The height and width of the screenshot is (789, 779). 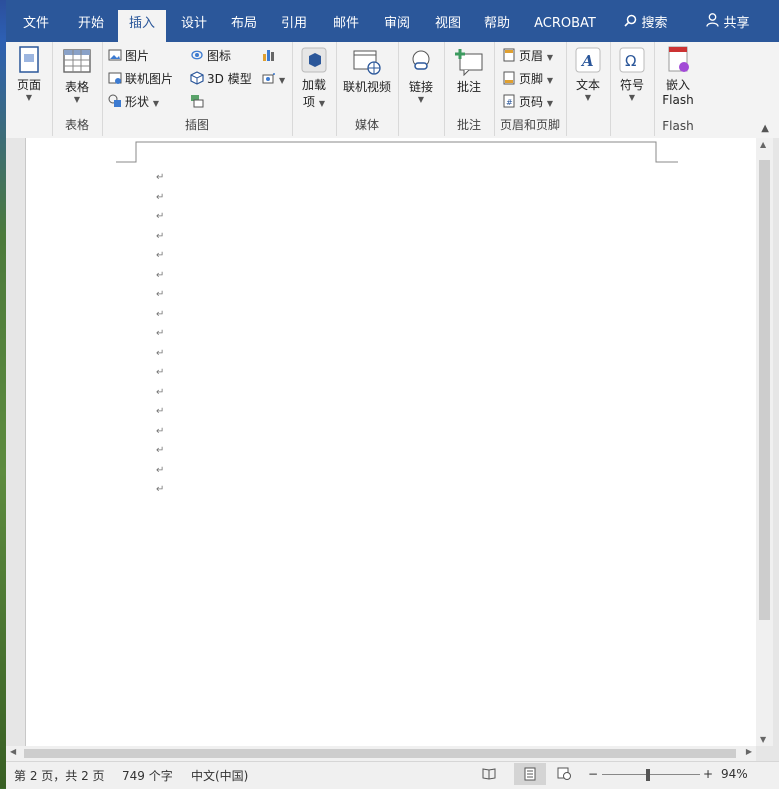 What do you see at coordinates (678, 60) in the screenshot?
I see `flash-icon` at bounding box center [678, 60].